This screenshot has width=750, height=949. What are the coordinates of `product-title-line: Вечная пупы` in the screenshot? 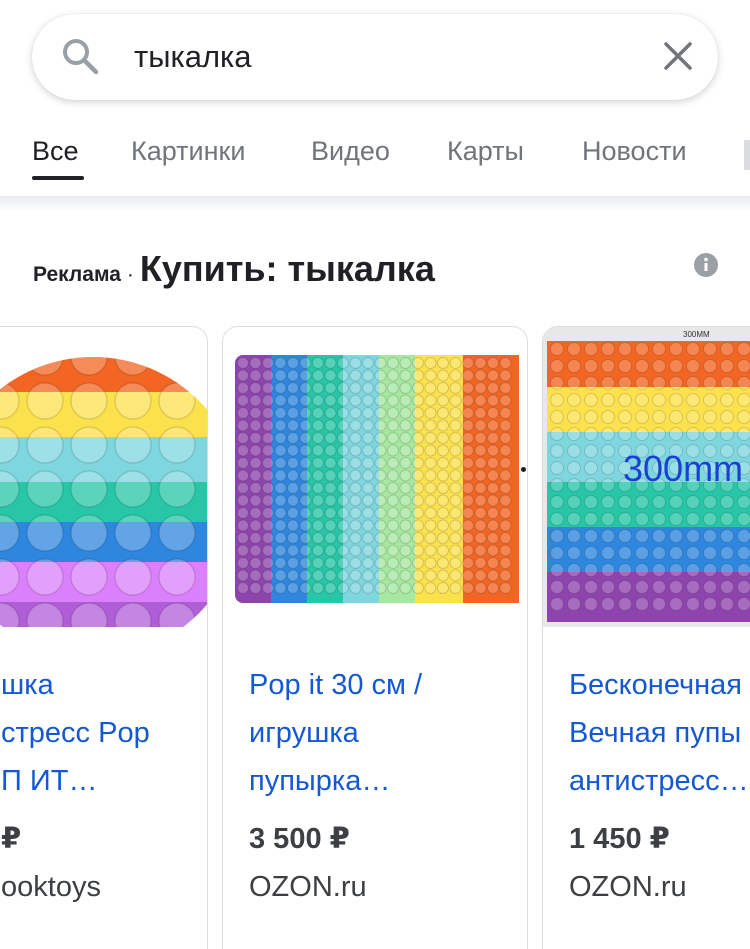 It's located at (655, 733).